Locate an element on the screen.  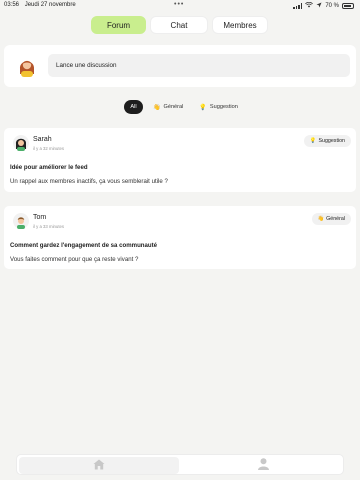
category-filters: All 👋 Général 💡 Suggestion is located at coordinates (184, 107).